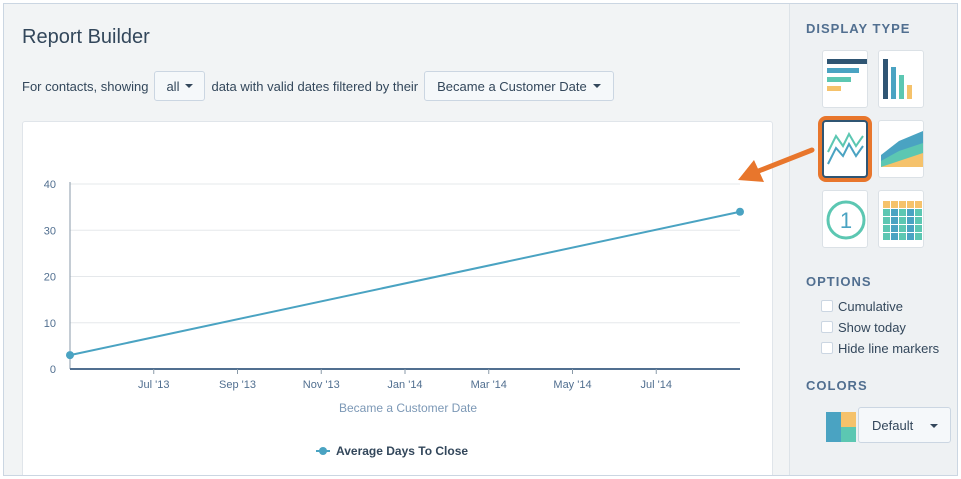 This screenshot has width=961, height=479. I want to click on vertical-bar-chart-icon, so click(897, 79).